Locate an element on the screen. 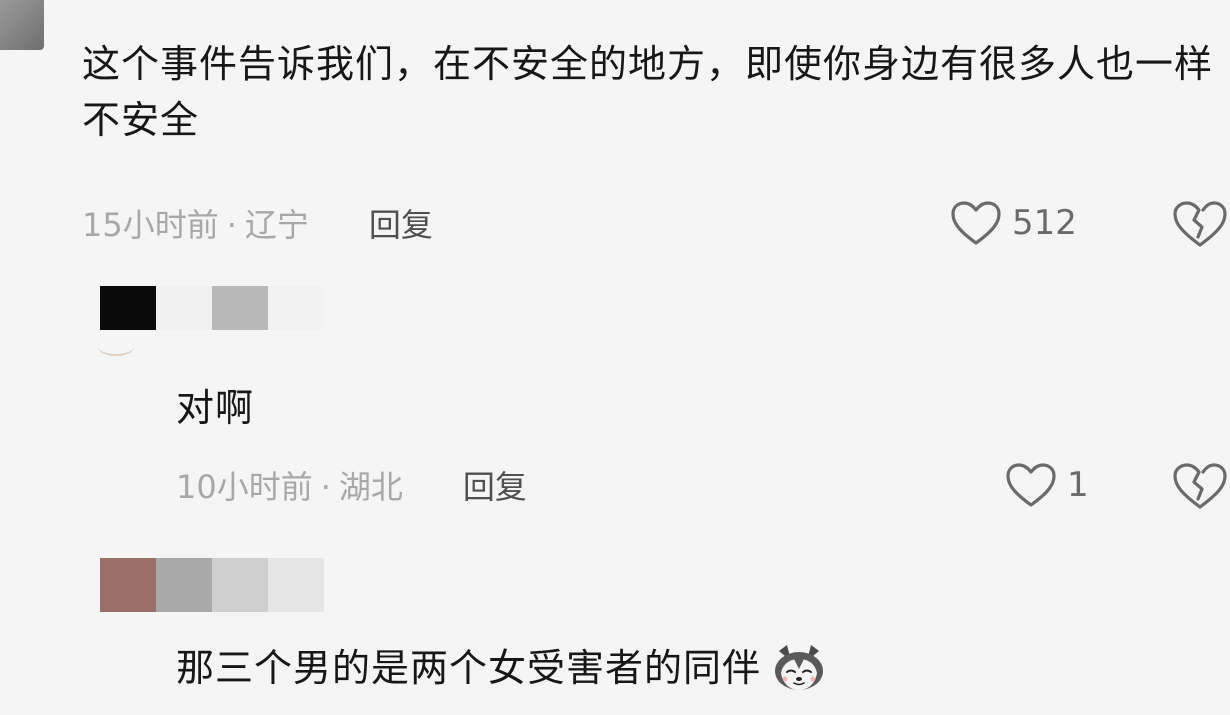 This screenshot has height=715, width=1230. like-count: 512 is located at coordinates (1044, 223).